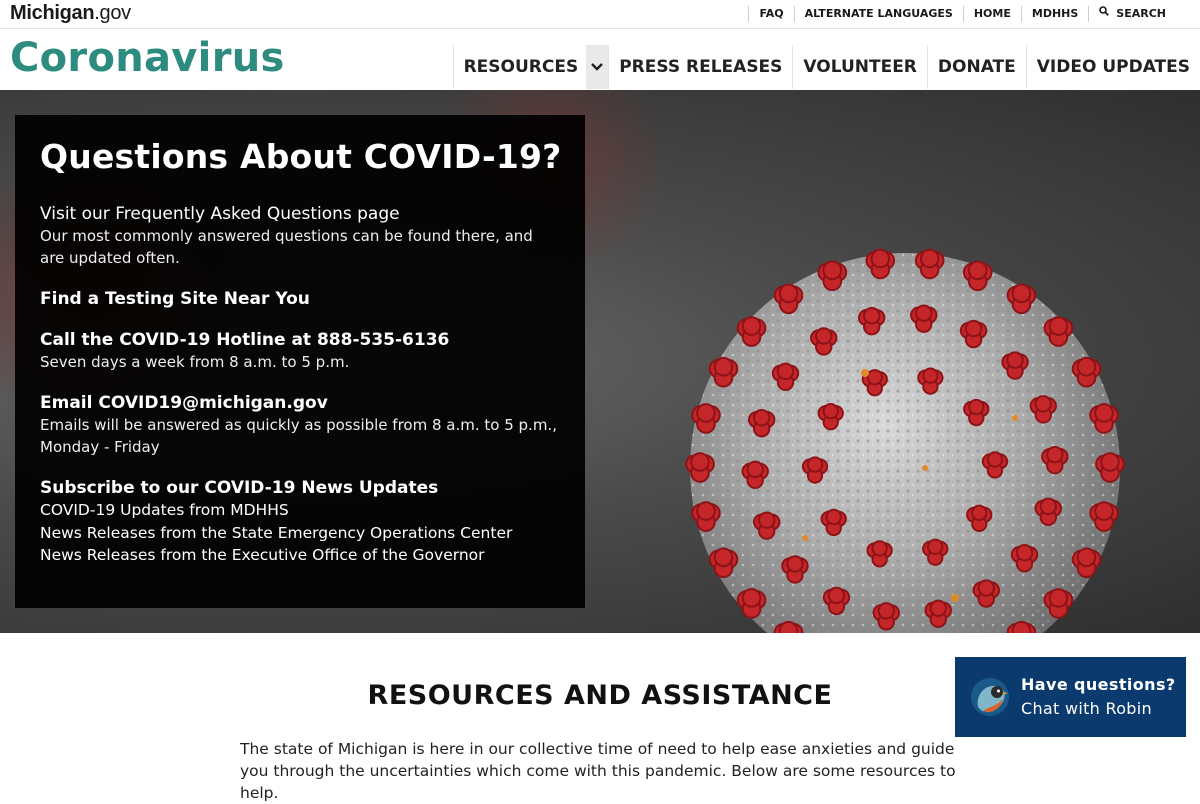 This screenshot has height=804, width=1200. Describe the element at coordinates (1141, 14) in the screenshot. I see `search-label: SEARCH` at that location.